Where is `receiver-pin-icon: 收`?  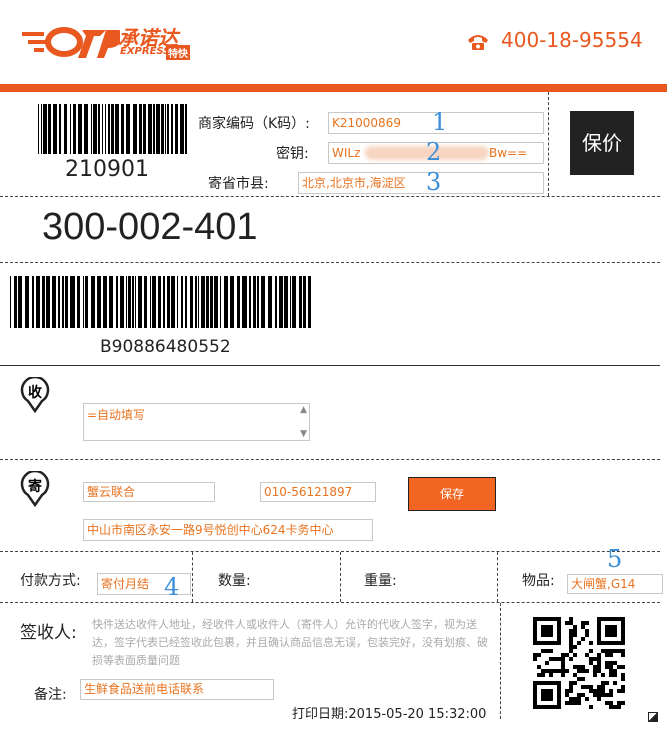
receiver-pin-icon: 收 is located at coordinates (35, 394).